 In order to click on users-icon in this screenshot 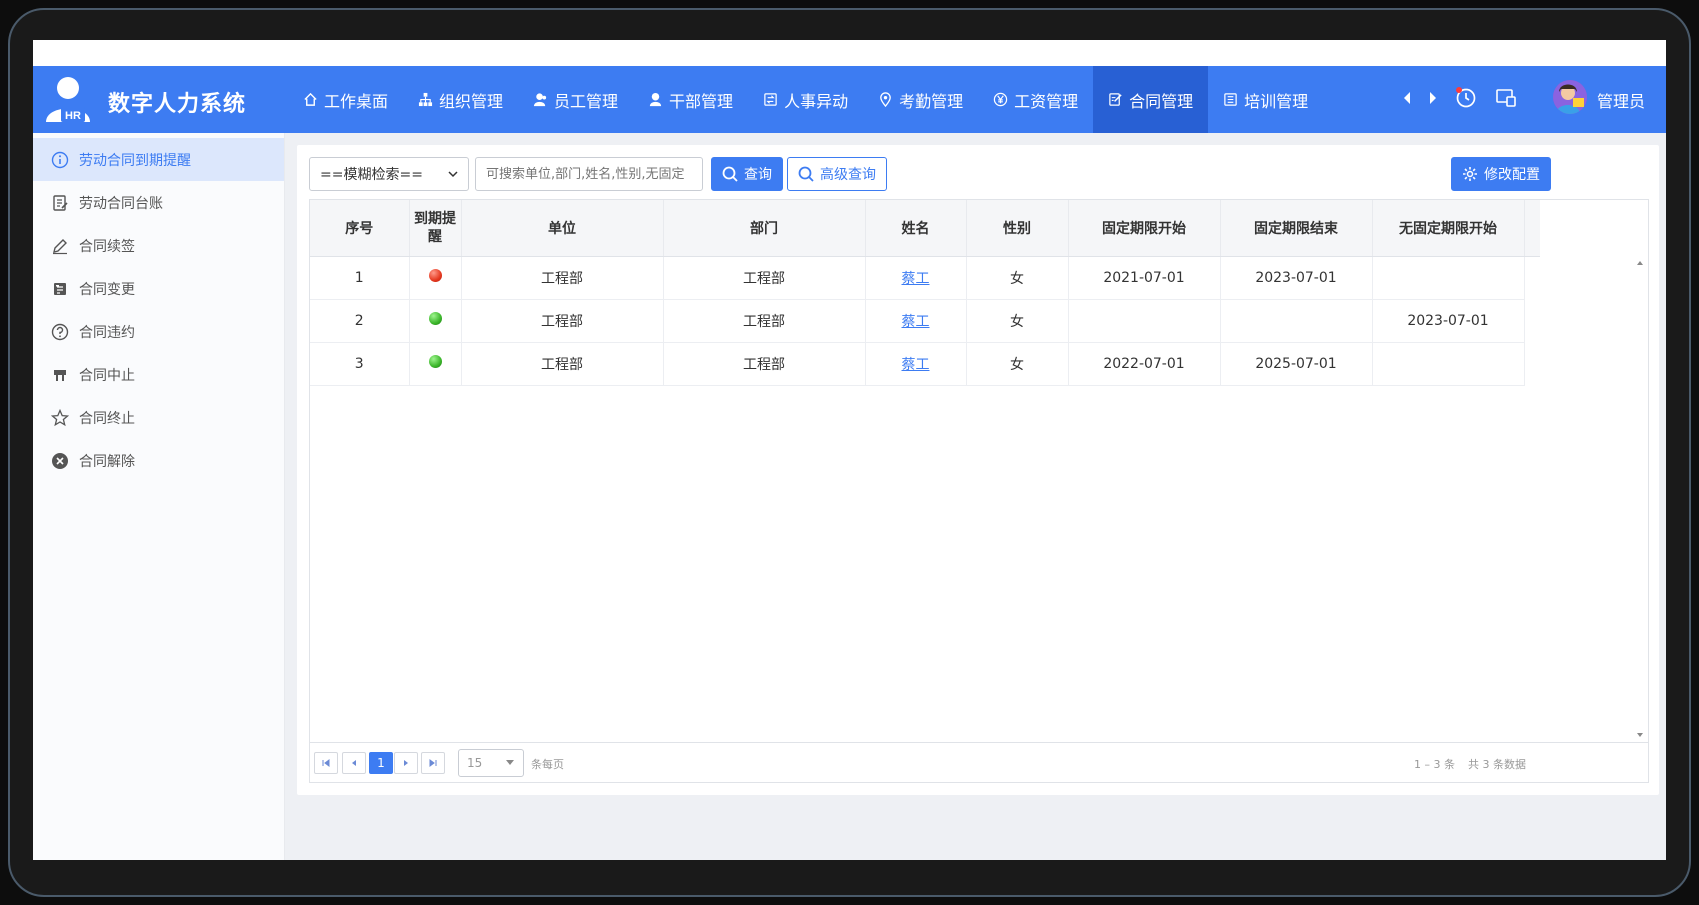, I will do `click(540, 100)`.